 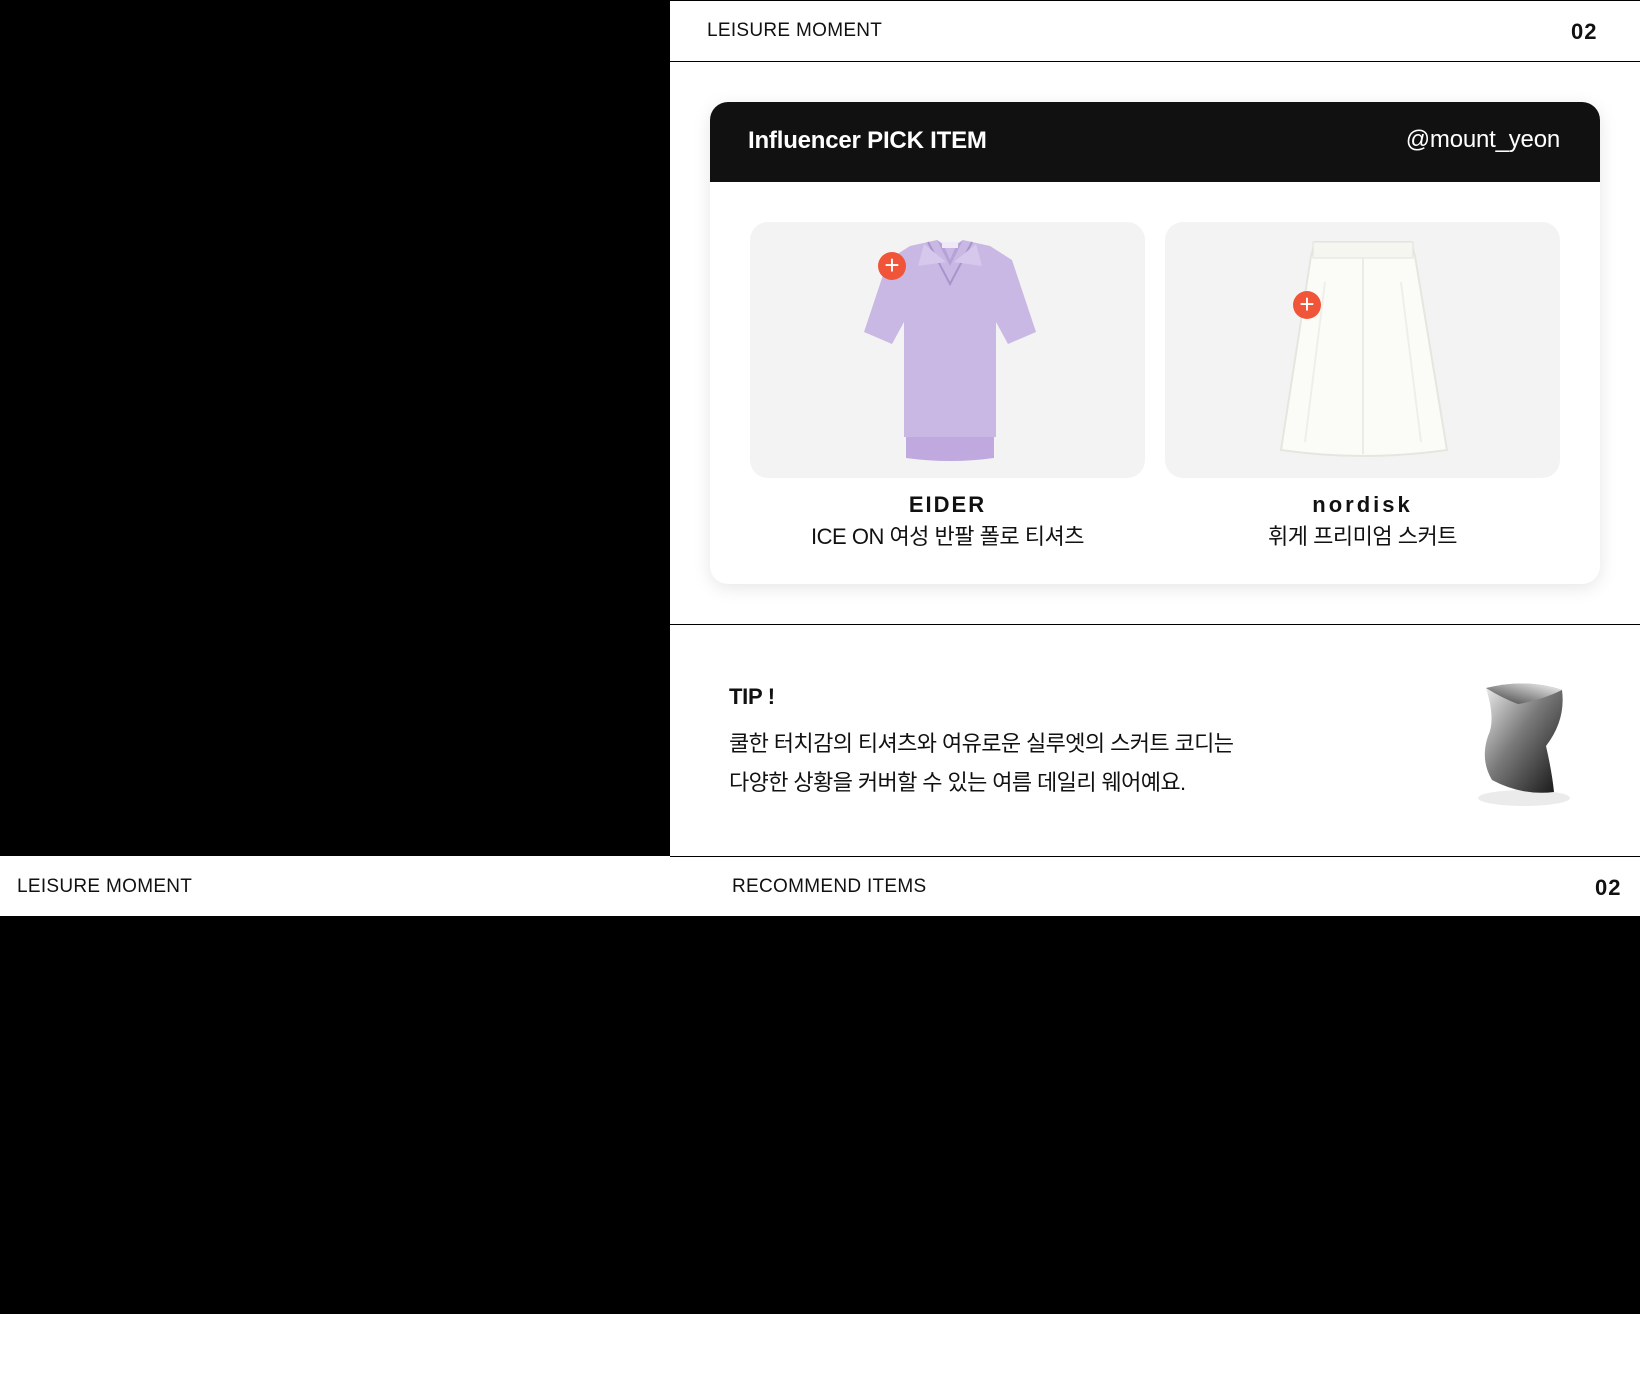 I want to click on white-skirt-image, so click(x=1364, y=349).